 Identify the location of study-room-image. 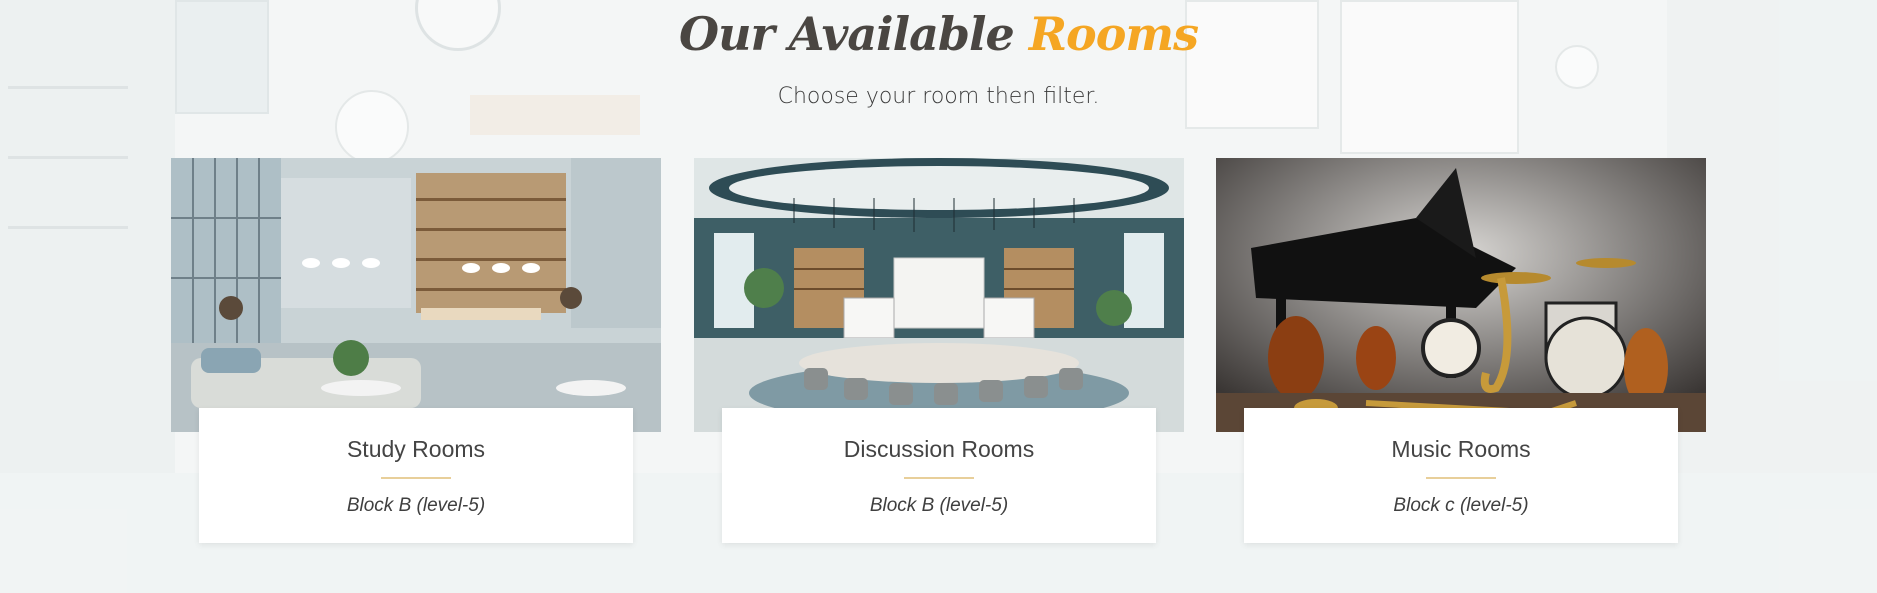
(416, 295).